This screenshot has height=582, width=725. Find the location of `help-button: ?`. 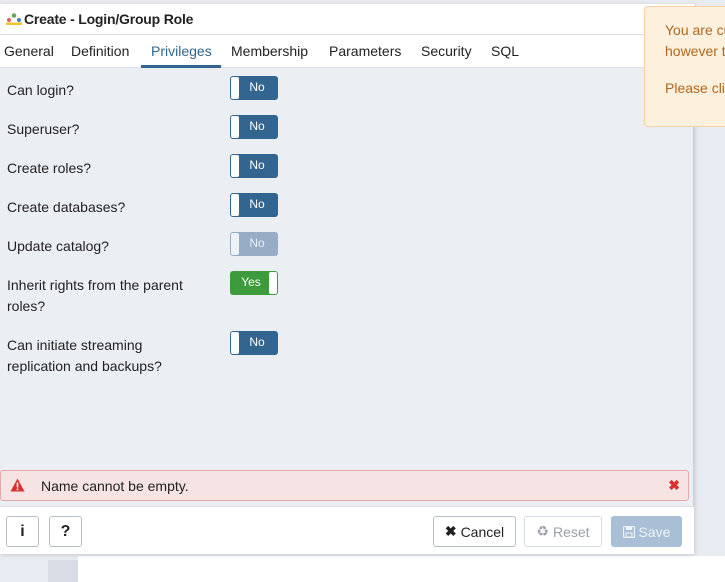

help-button: ? is located at coordinates (65, 531).